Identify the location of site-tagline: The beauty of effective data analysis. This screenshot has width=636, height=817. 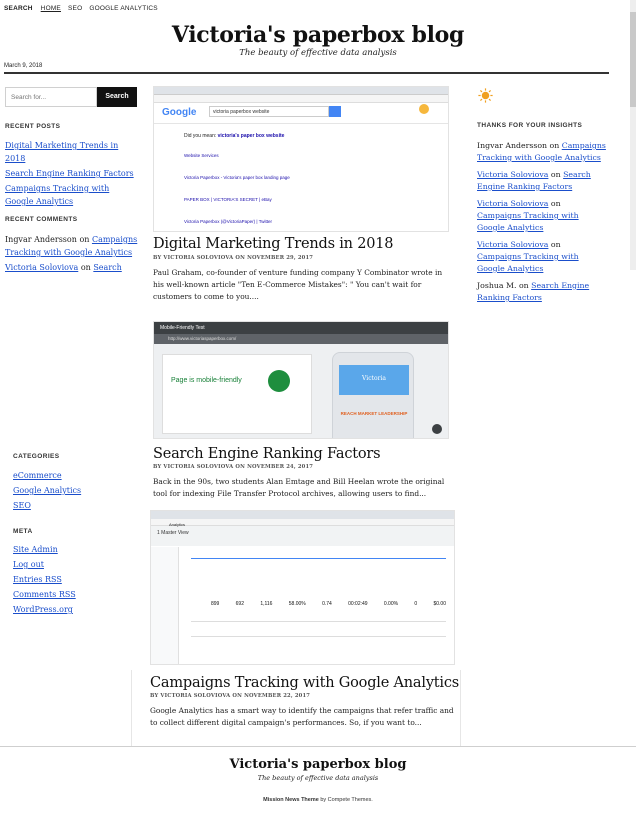
(318, 53).